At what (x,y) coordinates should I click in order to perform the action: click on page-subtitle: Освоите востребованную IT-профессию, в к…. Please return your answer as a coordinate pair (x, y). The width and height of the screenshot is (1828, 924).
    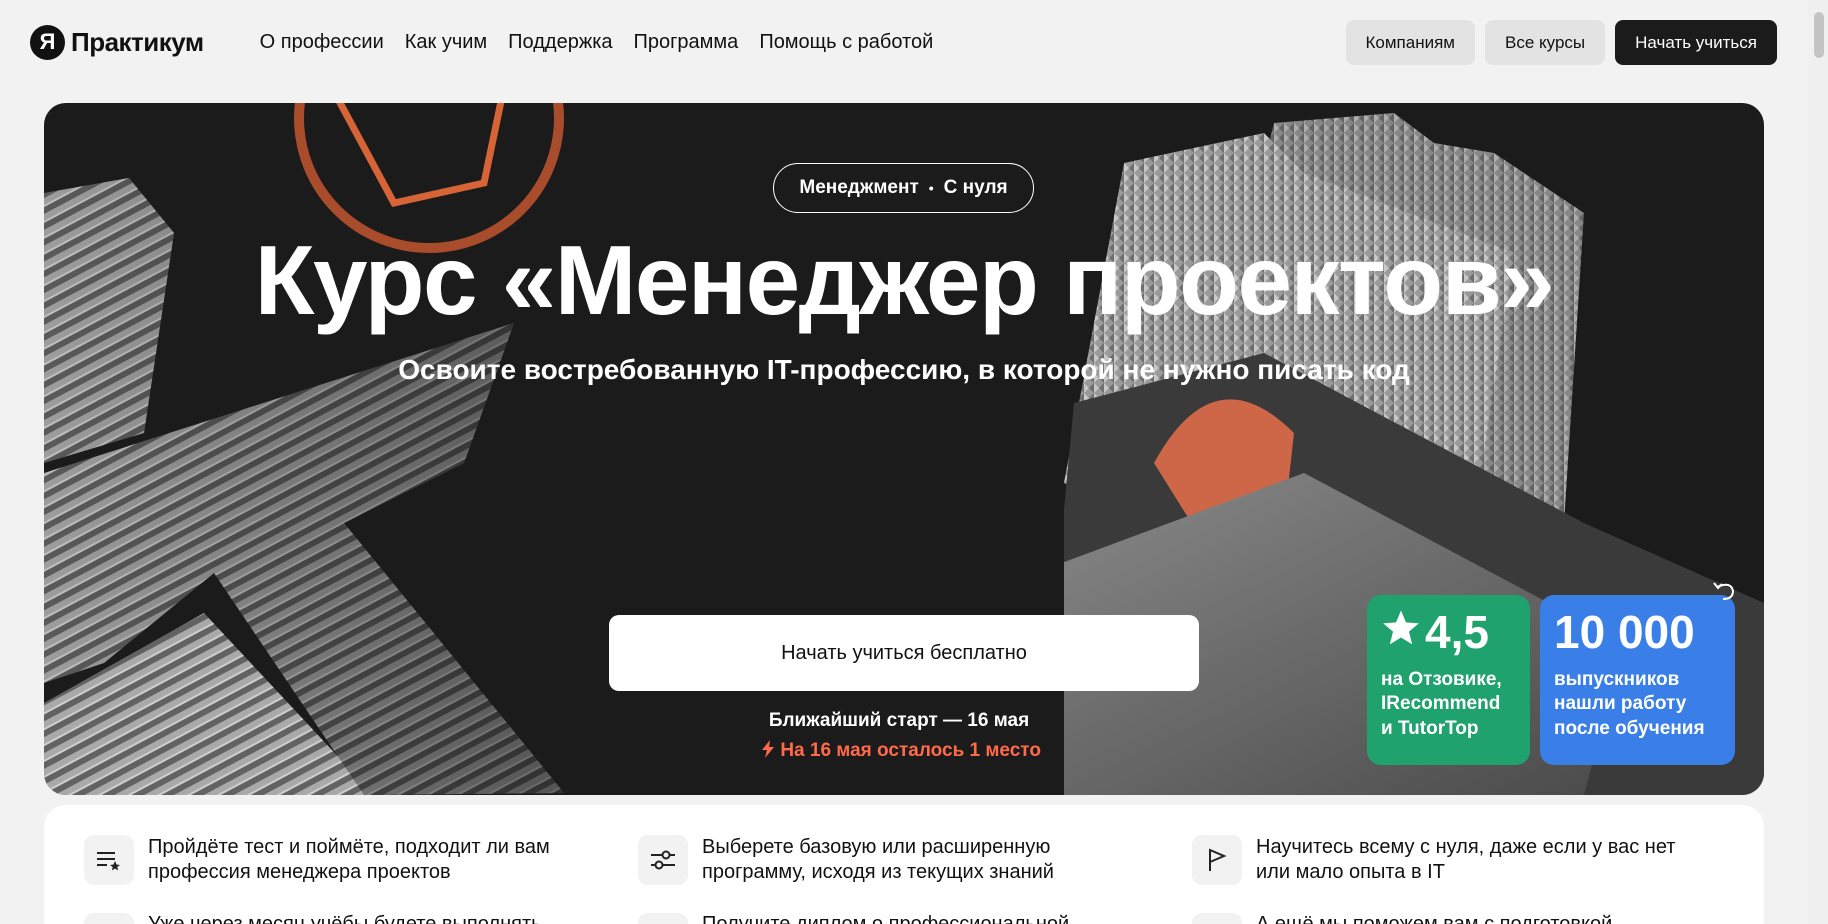
    Looking at the image, I should click on (904, 369).